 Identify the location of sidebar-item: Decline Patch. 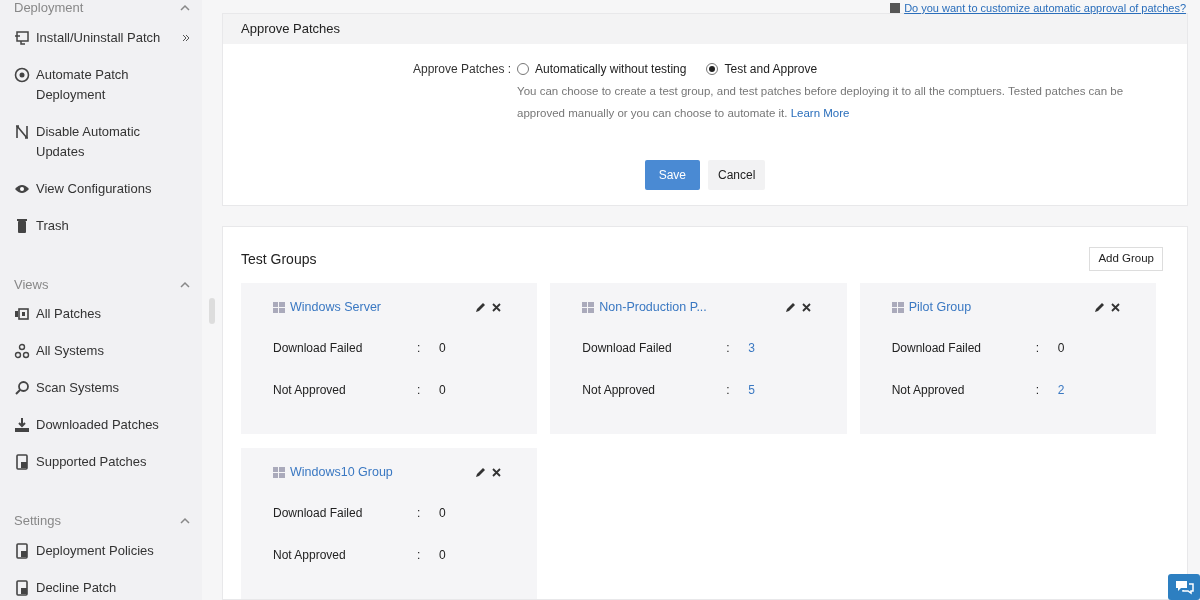
(101, 587).